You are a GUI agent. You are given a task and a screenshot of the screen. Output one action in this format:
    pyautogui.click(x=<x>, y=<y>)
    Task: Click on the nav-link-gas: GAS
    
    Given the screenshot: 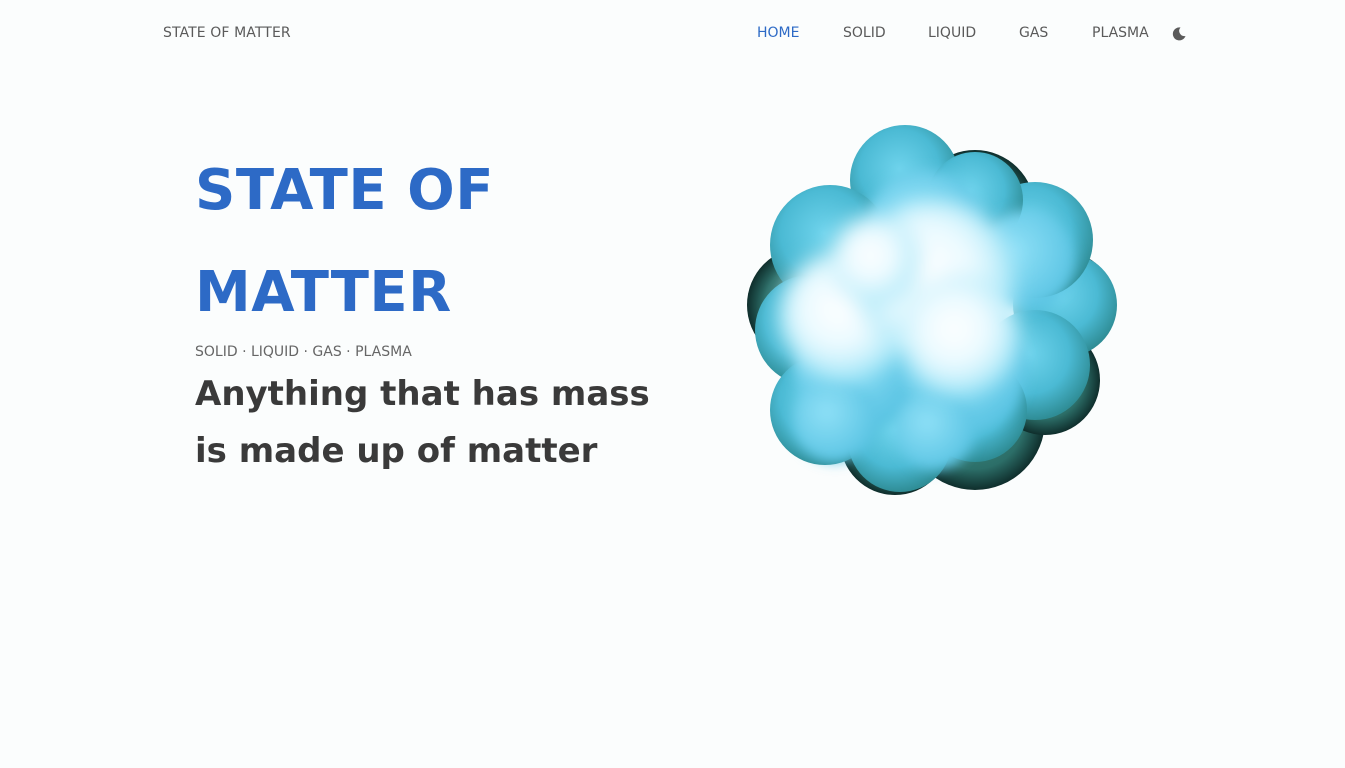 What is the action you would take?
    pyautogui.click(x=1033, y=33)
    